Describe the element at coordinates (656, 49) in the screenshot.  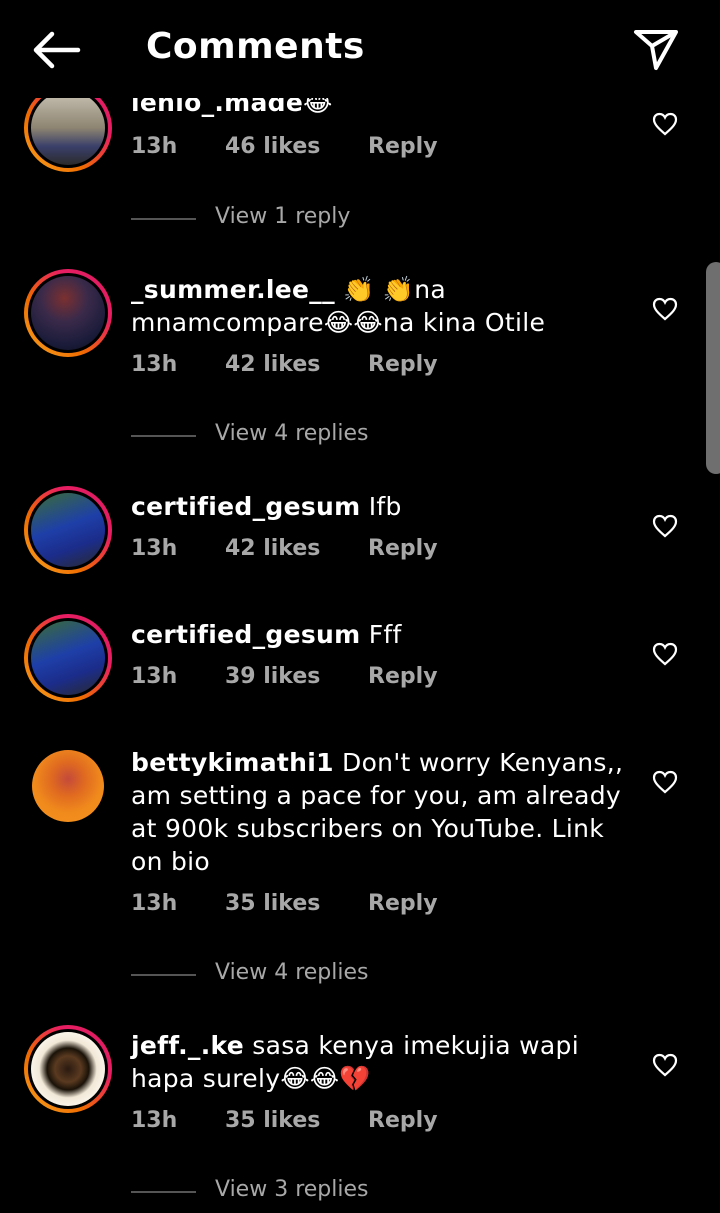
I see `paper-plane-icon` at that location.